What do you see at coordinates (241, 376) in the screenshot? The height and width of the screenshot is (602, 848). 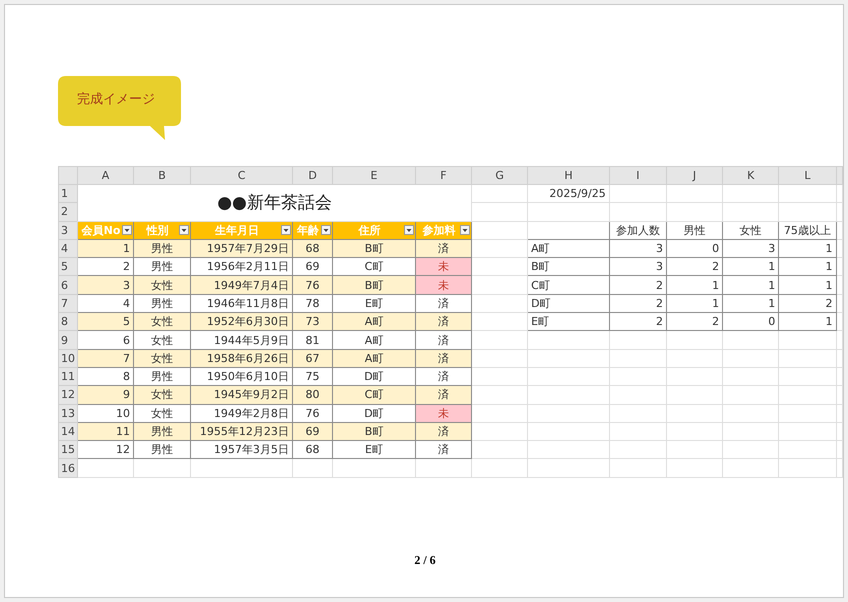 I see `table-cell: 1950年6月10日` at bounding box center [241, 376].